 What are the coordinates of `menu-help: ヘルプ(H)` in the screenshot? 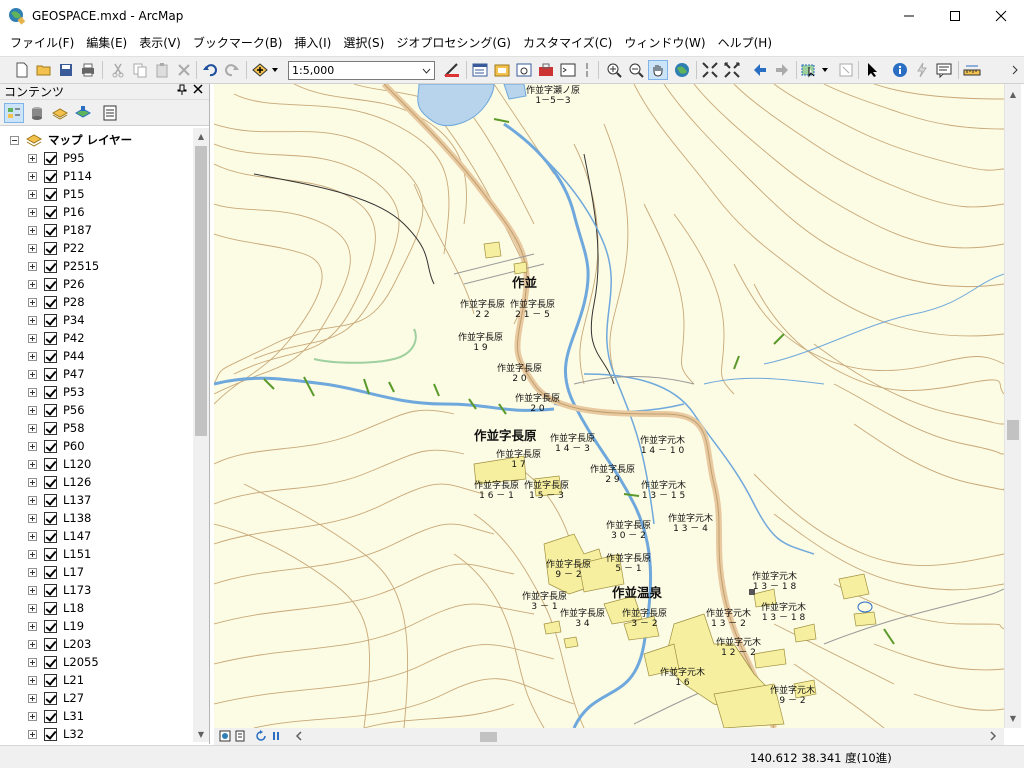 It's located at (745, 43).